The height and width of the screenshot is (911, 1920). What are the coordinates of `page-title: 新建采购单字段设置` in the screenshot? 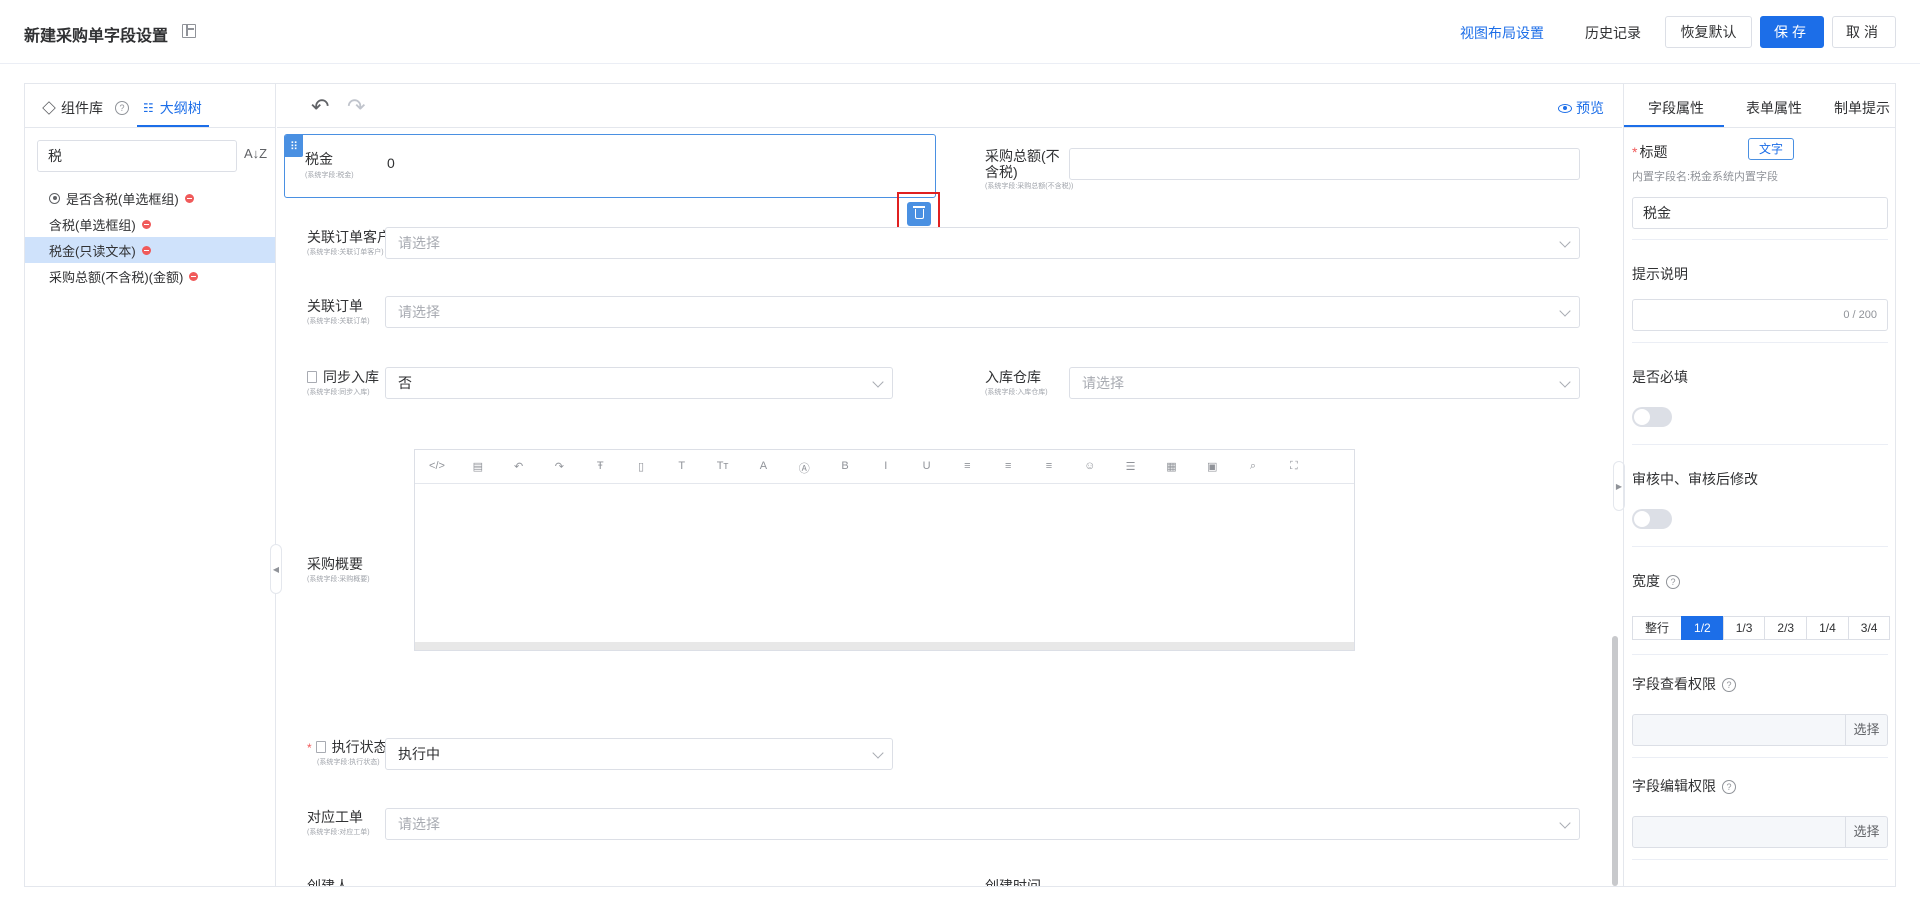 It's located at (96, 36).